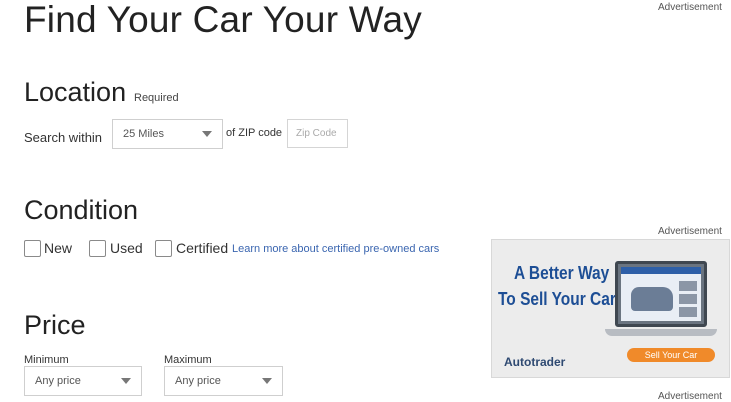 The image size is (731, 402). I want to click on price-heading: Price, so click(55, 325).